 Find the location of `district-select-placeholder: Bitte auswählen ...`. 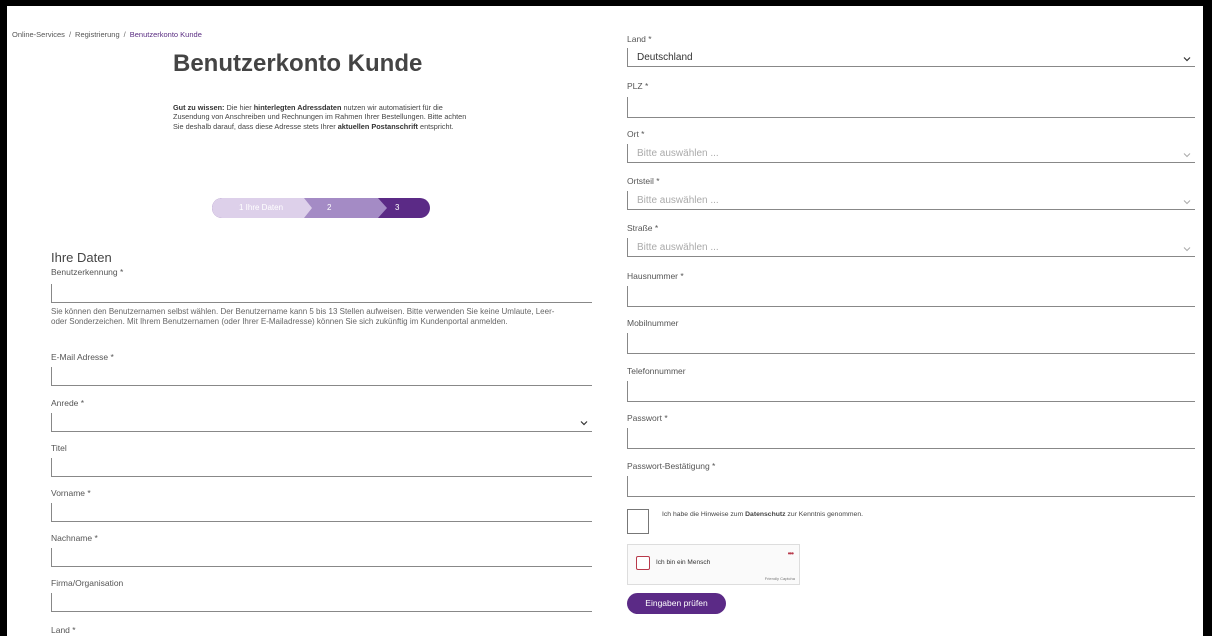

district-select-placeholder: Bitte auswählen ... is located at coordinates (678, 200).